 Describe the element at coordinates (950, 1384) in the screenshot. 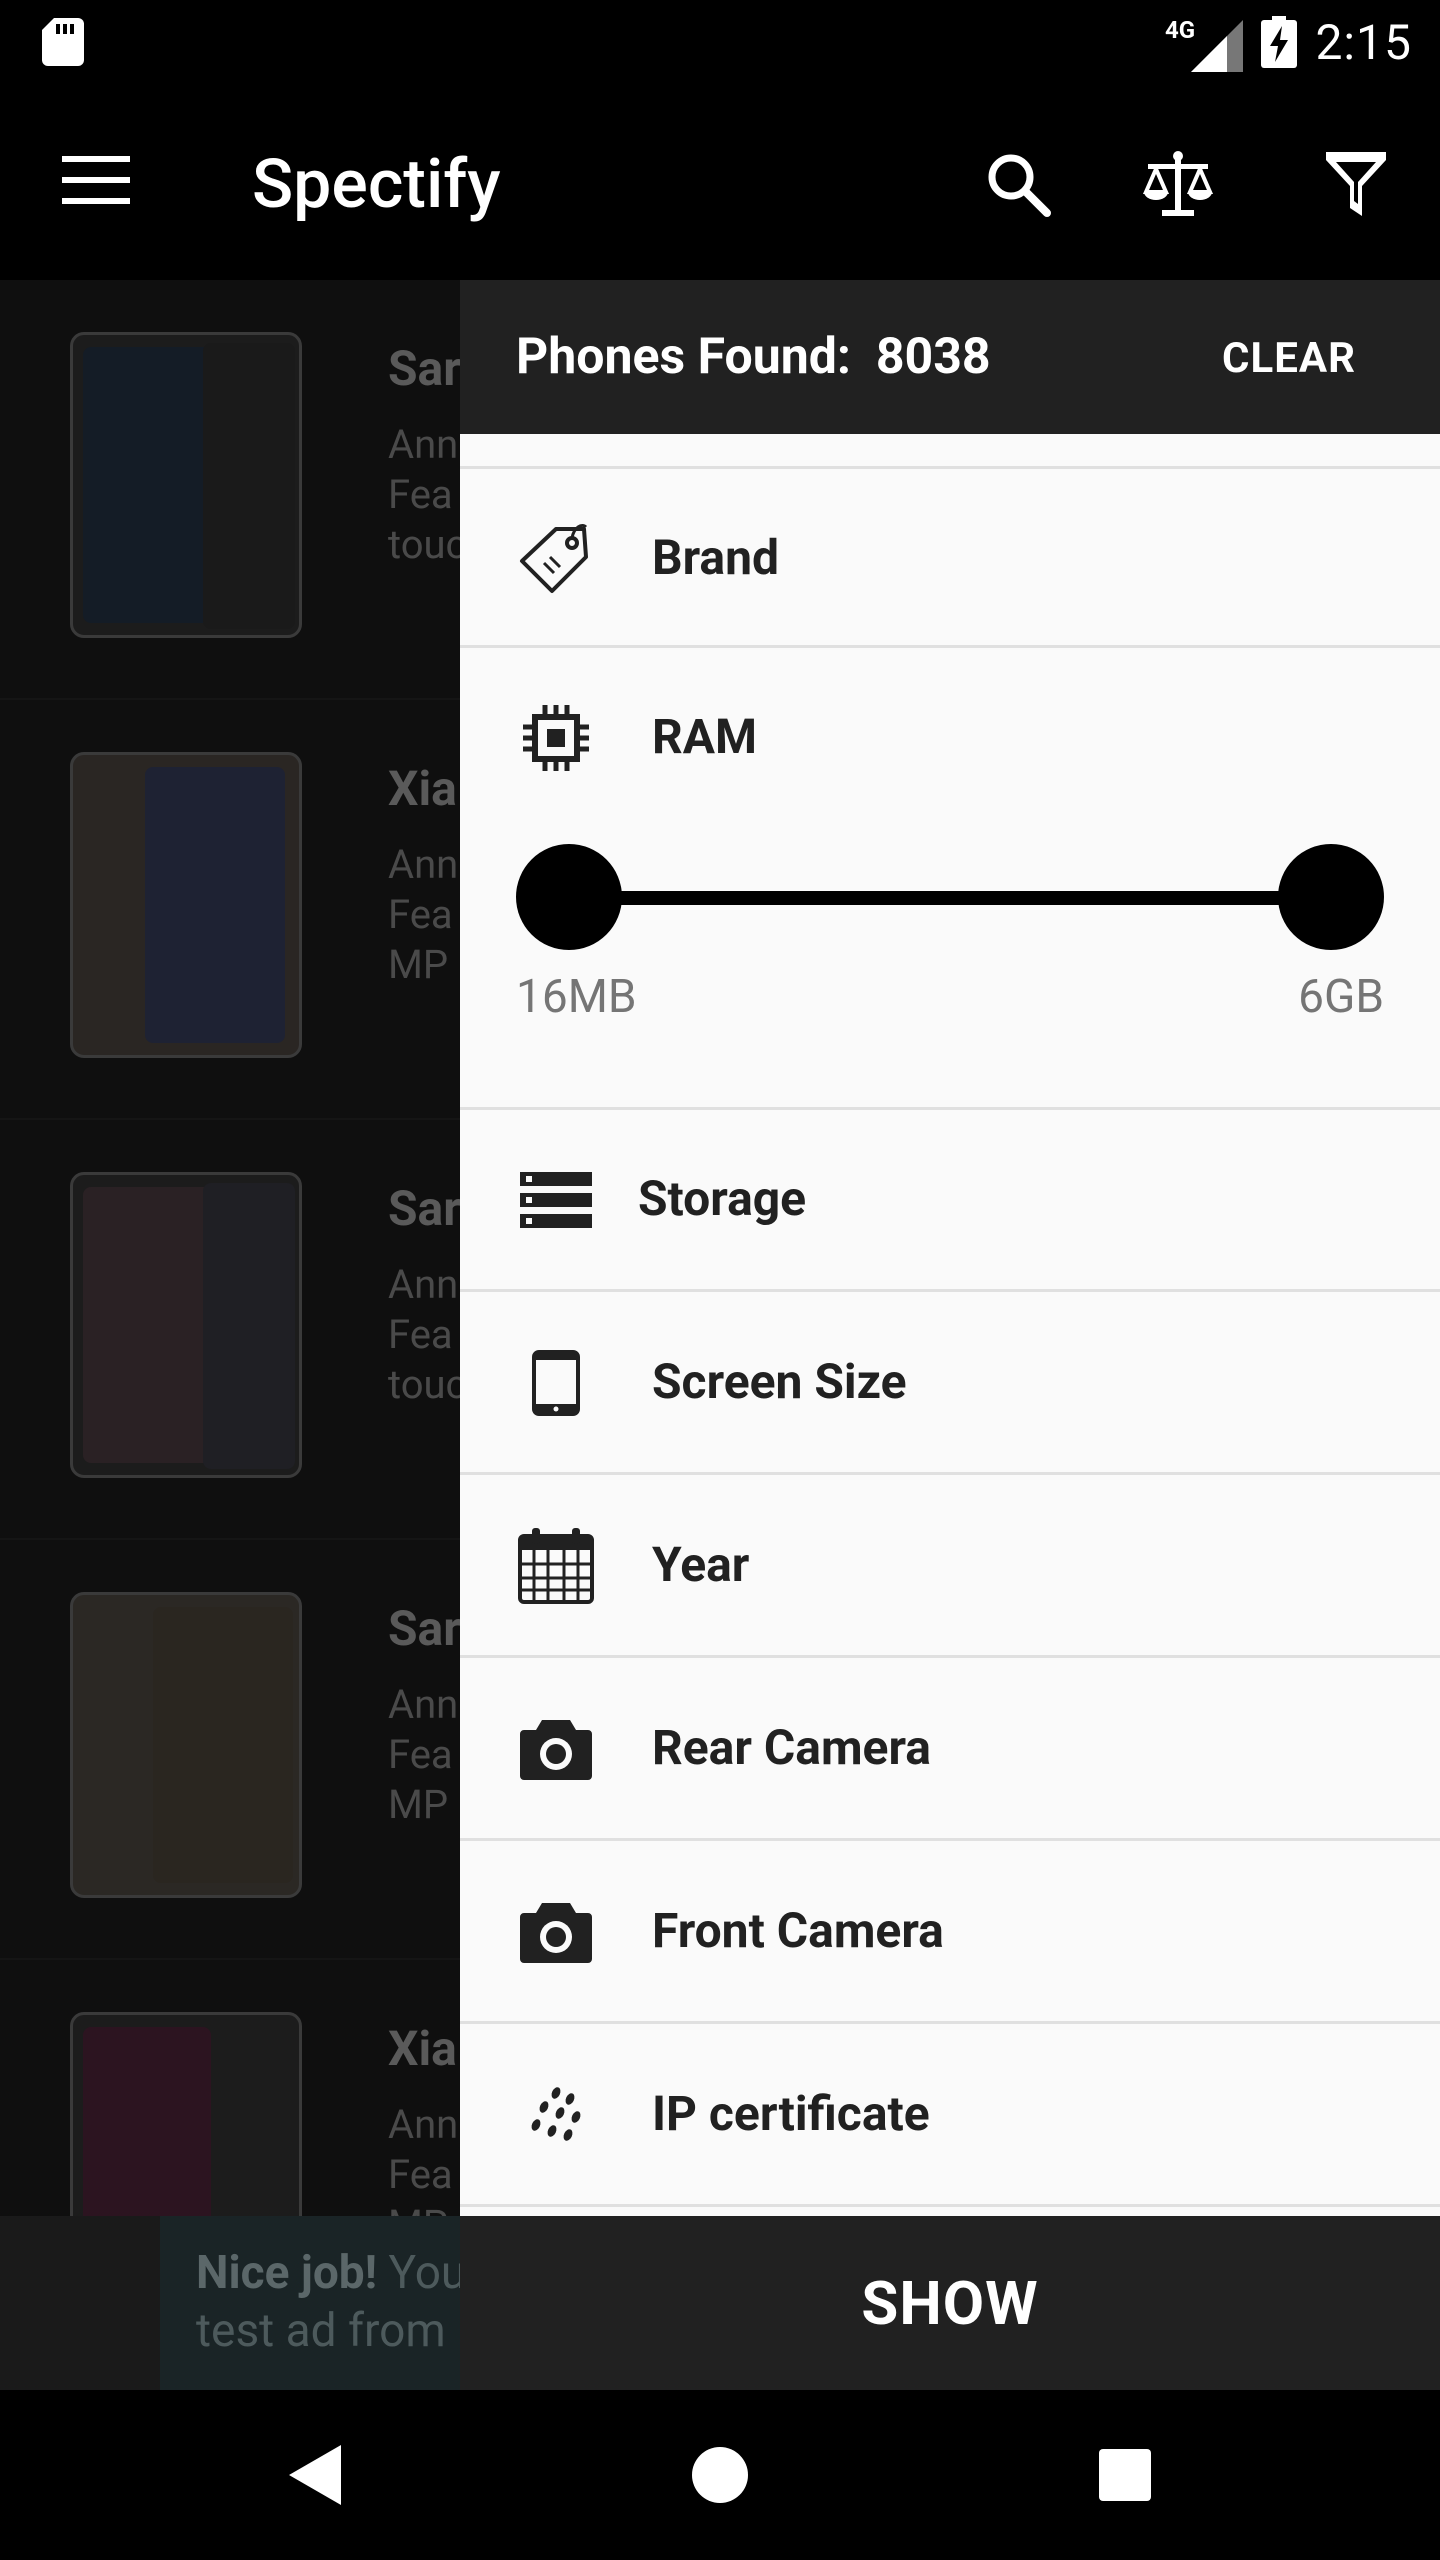

I see `filter-screen-size: Screen Size` at that location.